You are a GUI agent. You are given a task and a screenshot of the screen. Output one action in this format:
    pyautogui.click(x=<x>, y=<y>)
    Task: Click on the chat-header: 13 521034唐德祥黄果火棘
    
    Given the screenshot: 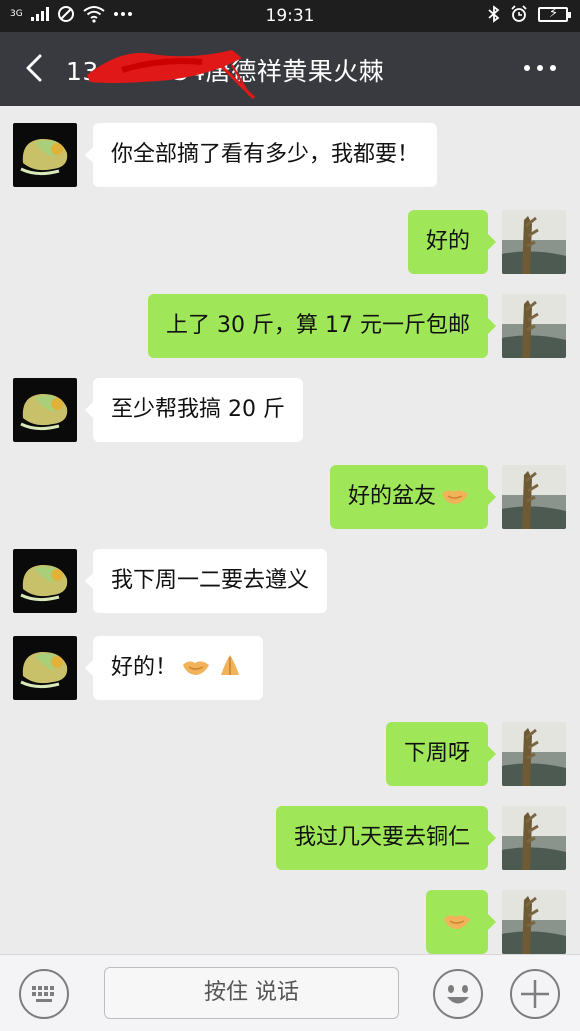 What is the action you would take?
    pyautogui.click(x=290, y=69)
    